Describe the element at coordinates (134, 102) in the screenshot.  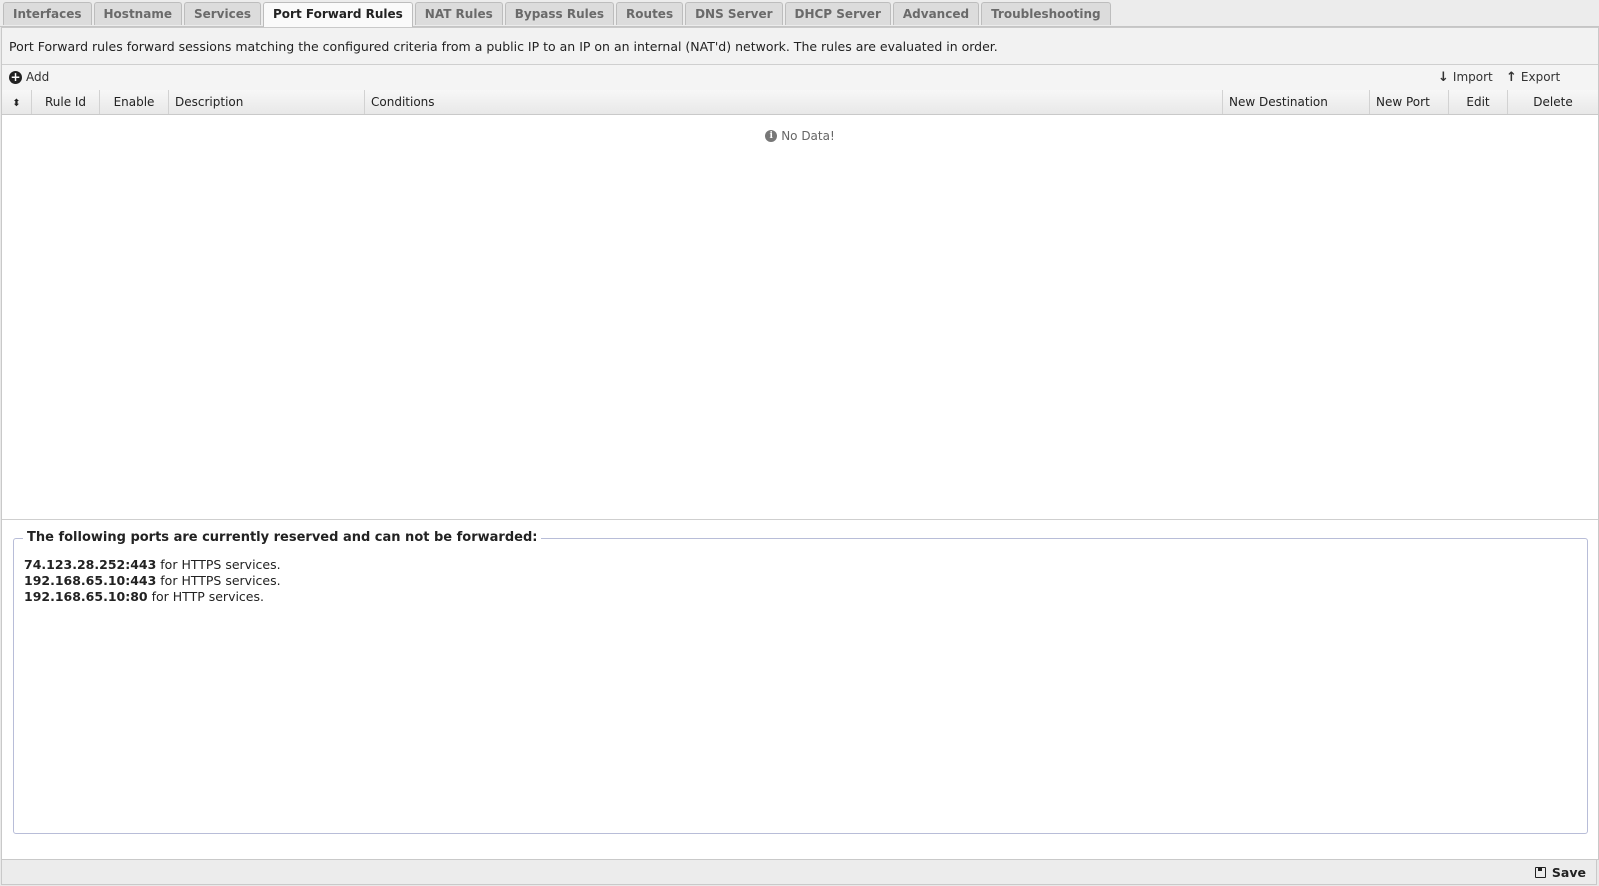
I see `column-header-enable: Enable` at that location.